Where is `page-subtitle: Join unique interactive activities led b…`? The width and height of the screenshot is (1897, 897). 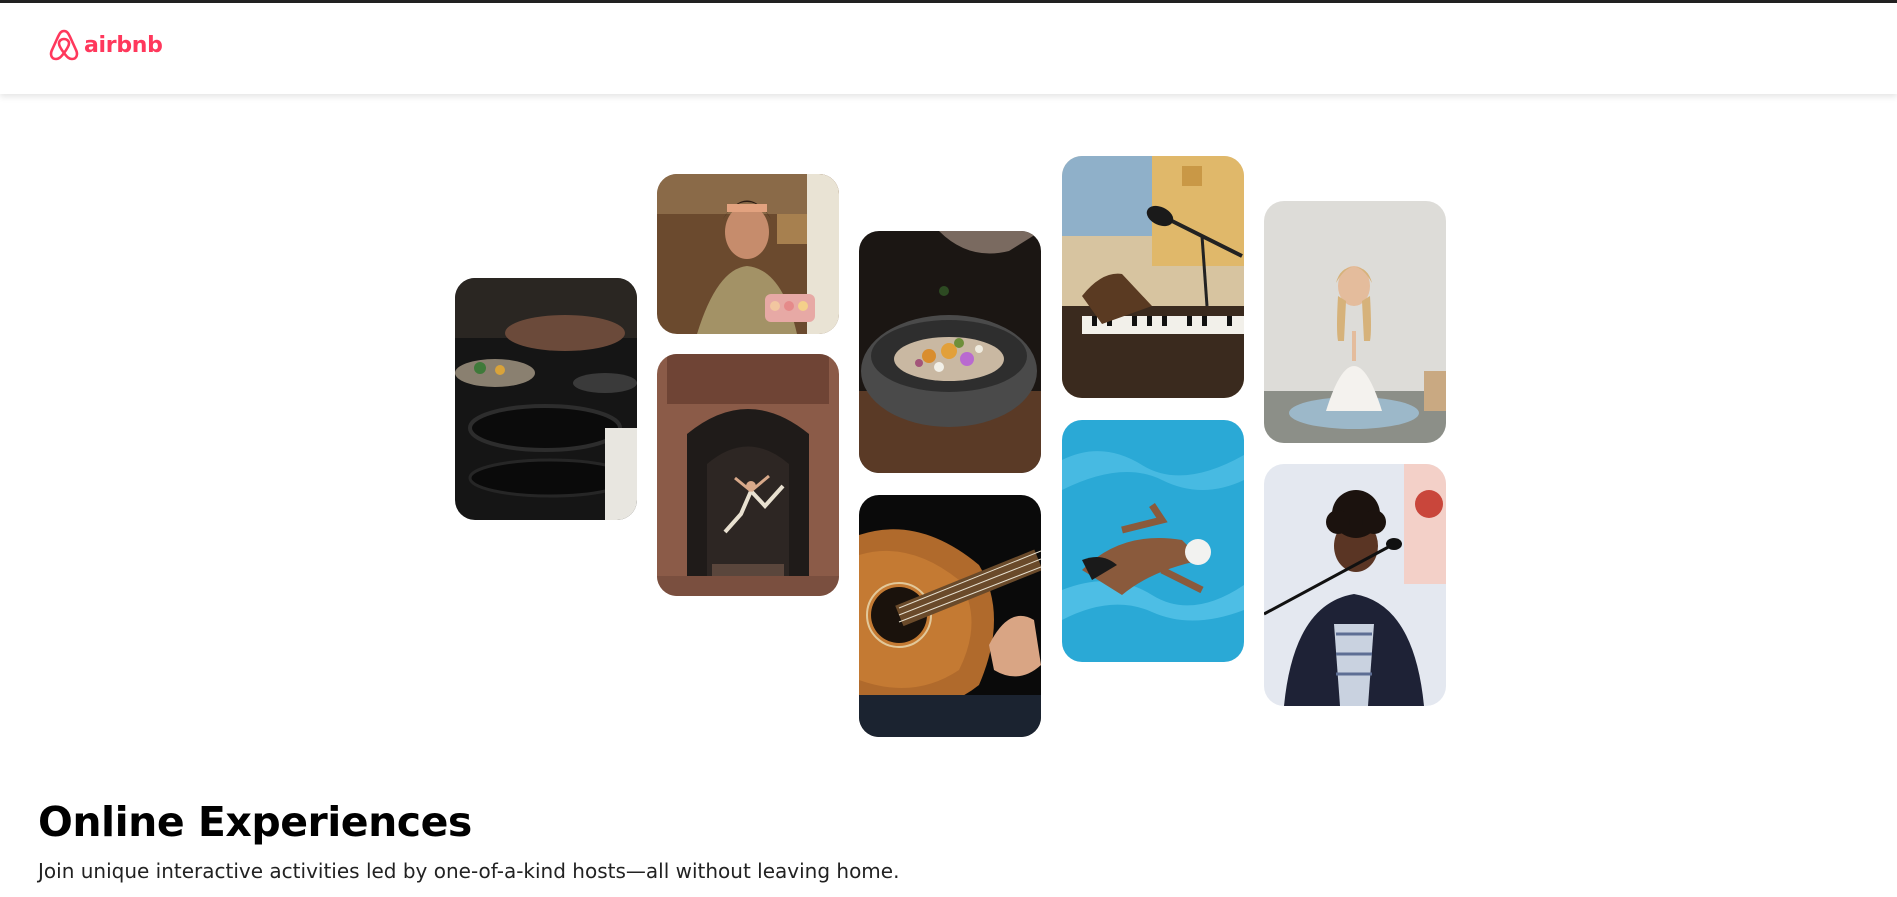 page-subtitle: Join unique interactive activities led b… is located at coordinates (469, 871).